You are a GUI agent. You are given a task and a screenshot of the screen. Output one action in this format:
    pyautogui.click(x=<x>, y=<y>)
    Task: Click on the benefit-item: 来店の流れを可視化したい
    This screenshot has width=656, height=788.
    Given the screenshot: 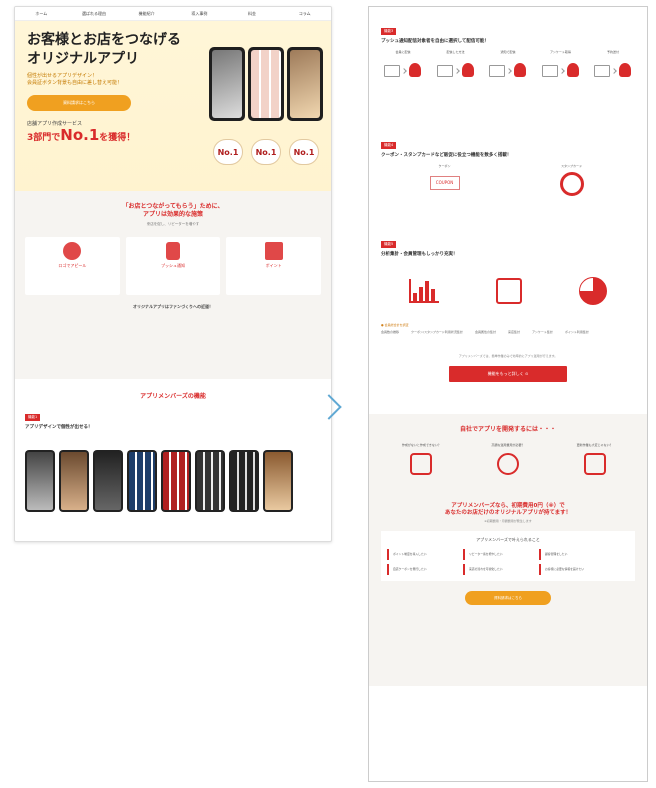 What is the action you would take?
    pyautogui.click(x=499, y=569)
    